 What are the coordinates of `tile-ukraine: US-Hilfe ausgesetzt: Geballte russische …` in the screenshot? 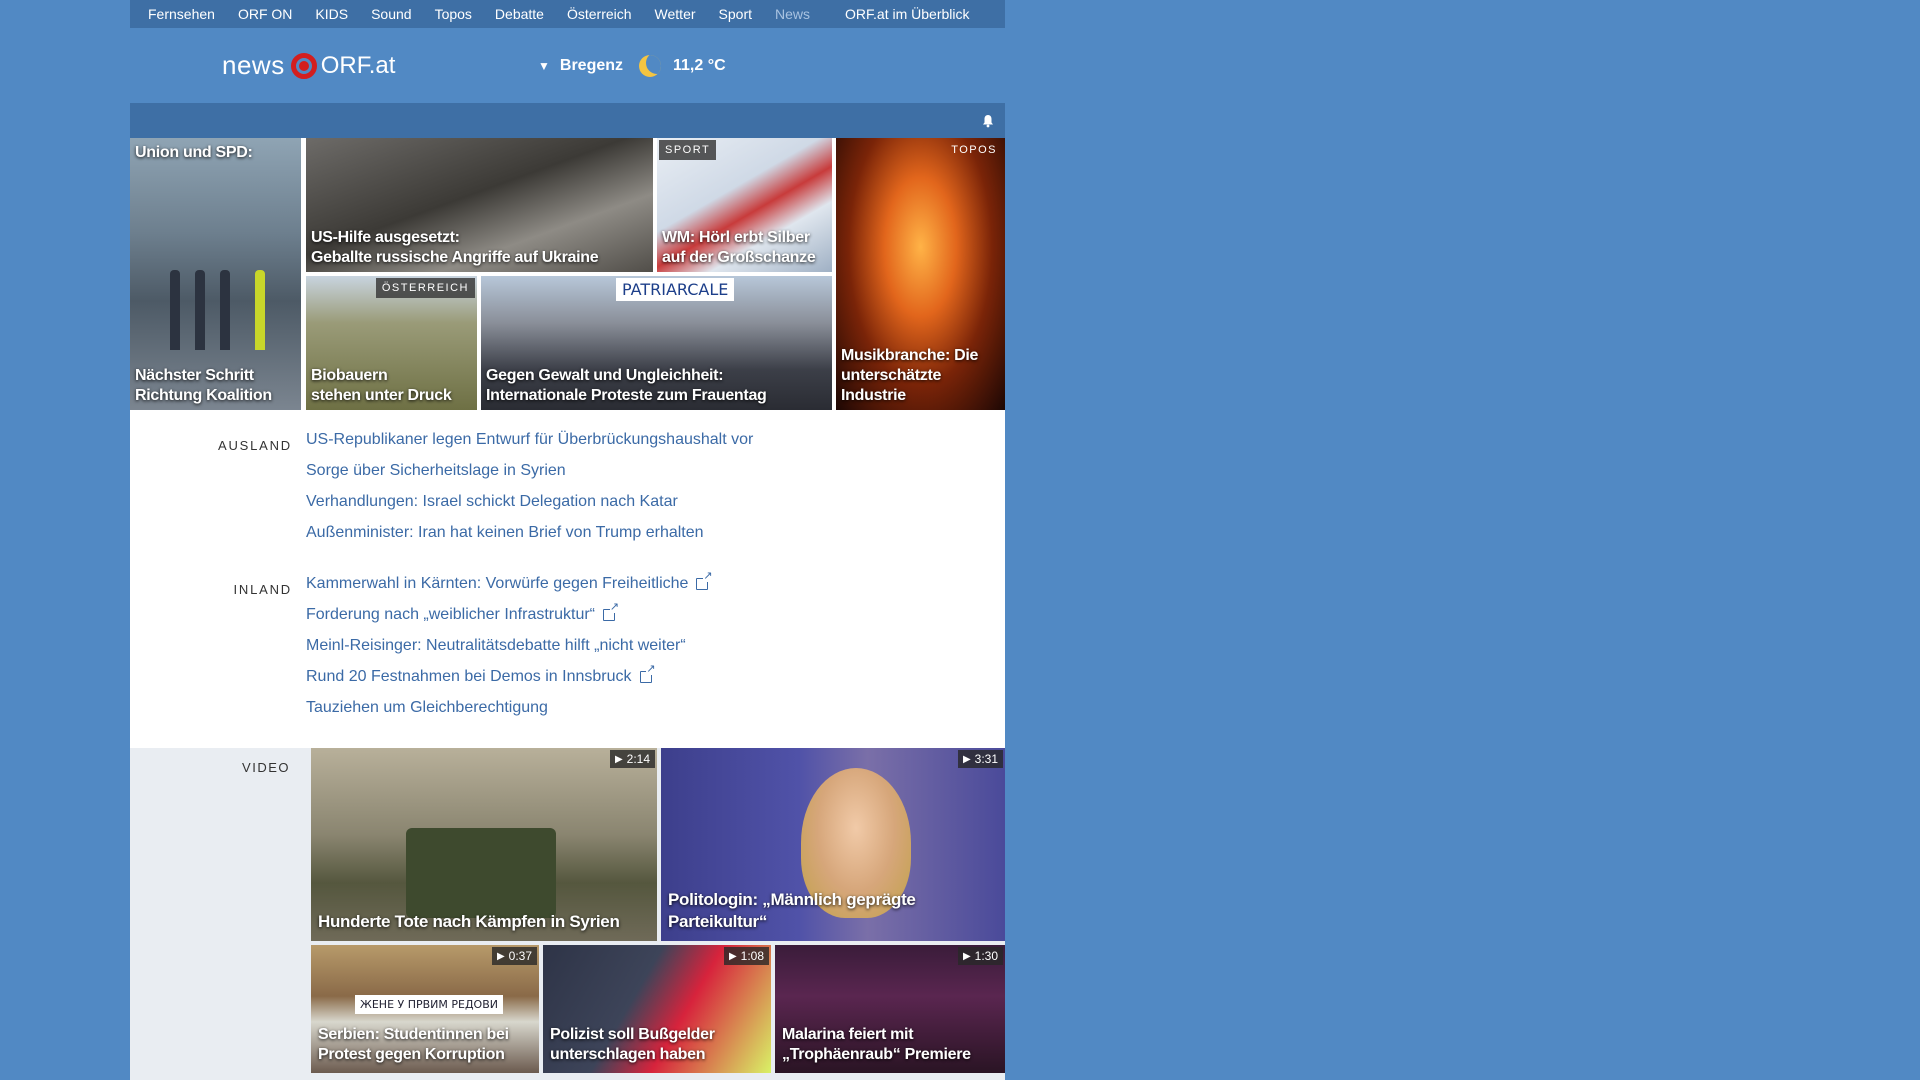 It's located at (479, 205).